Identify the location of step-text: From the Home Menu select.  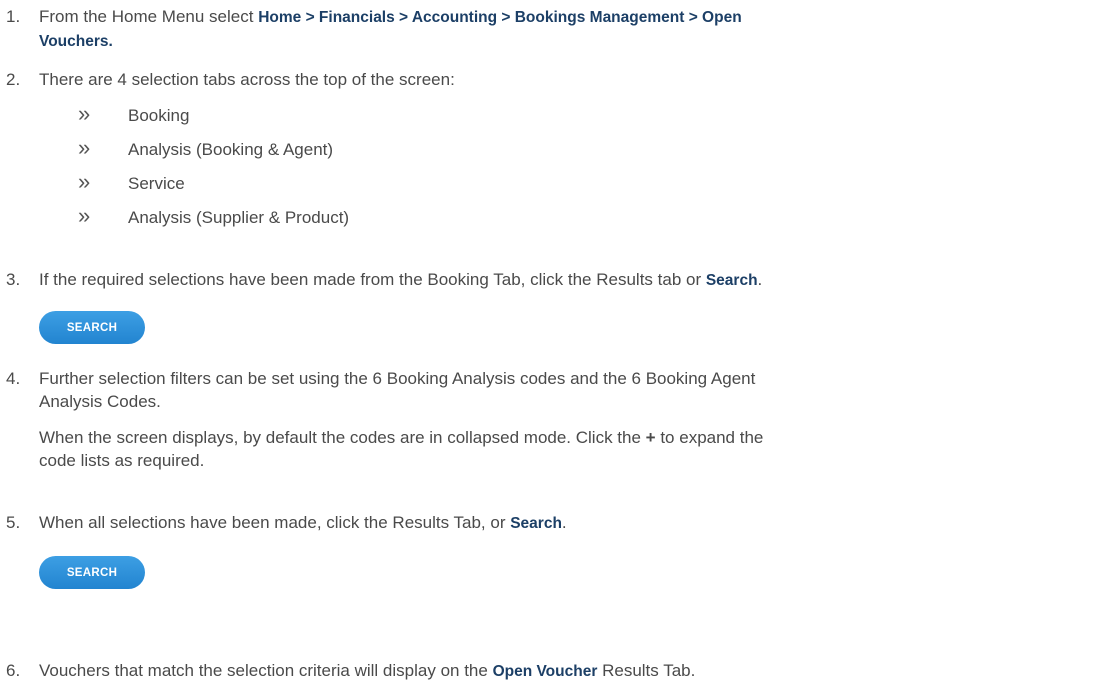
(149, 16).